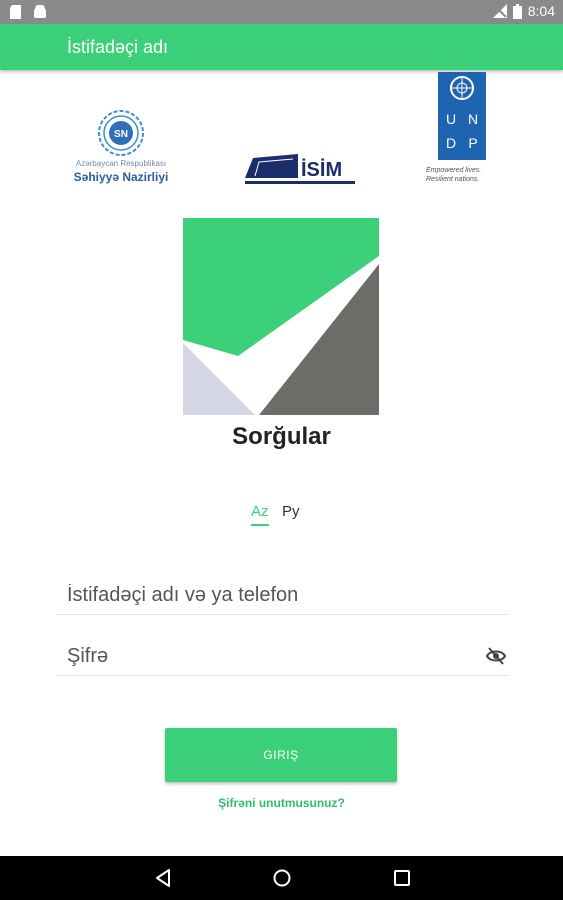  I want to click on language-az-tab: Az, so click(260, 514).